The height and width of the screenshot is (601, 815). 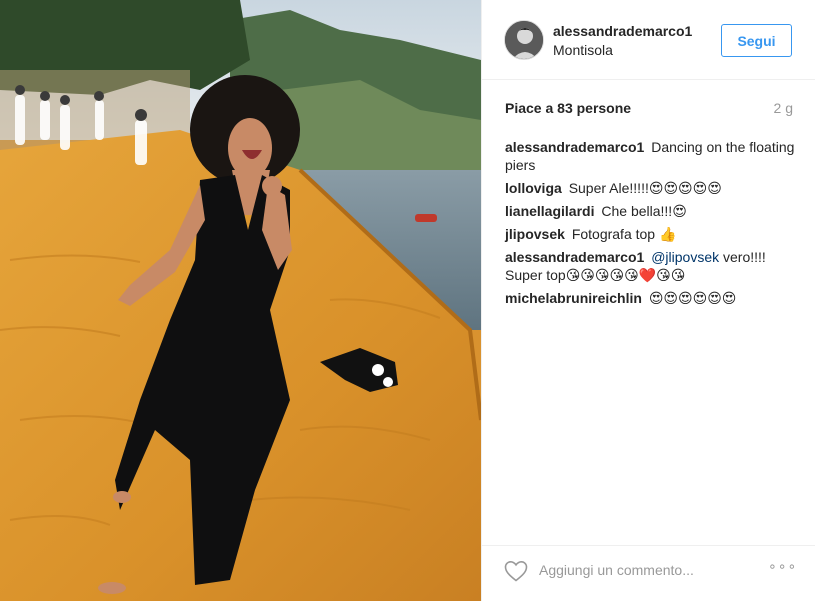 I want to click on likes-count: Piace a 83 persone, so click(x=568, y=108).